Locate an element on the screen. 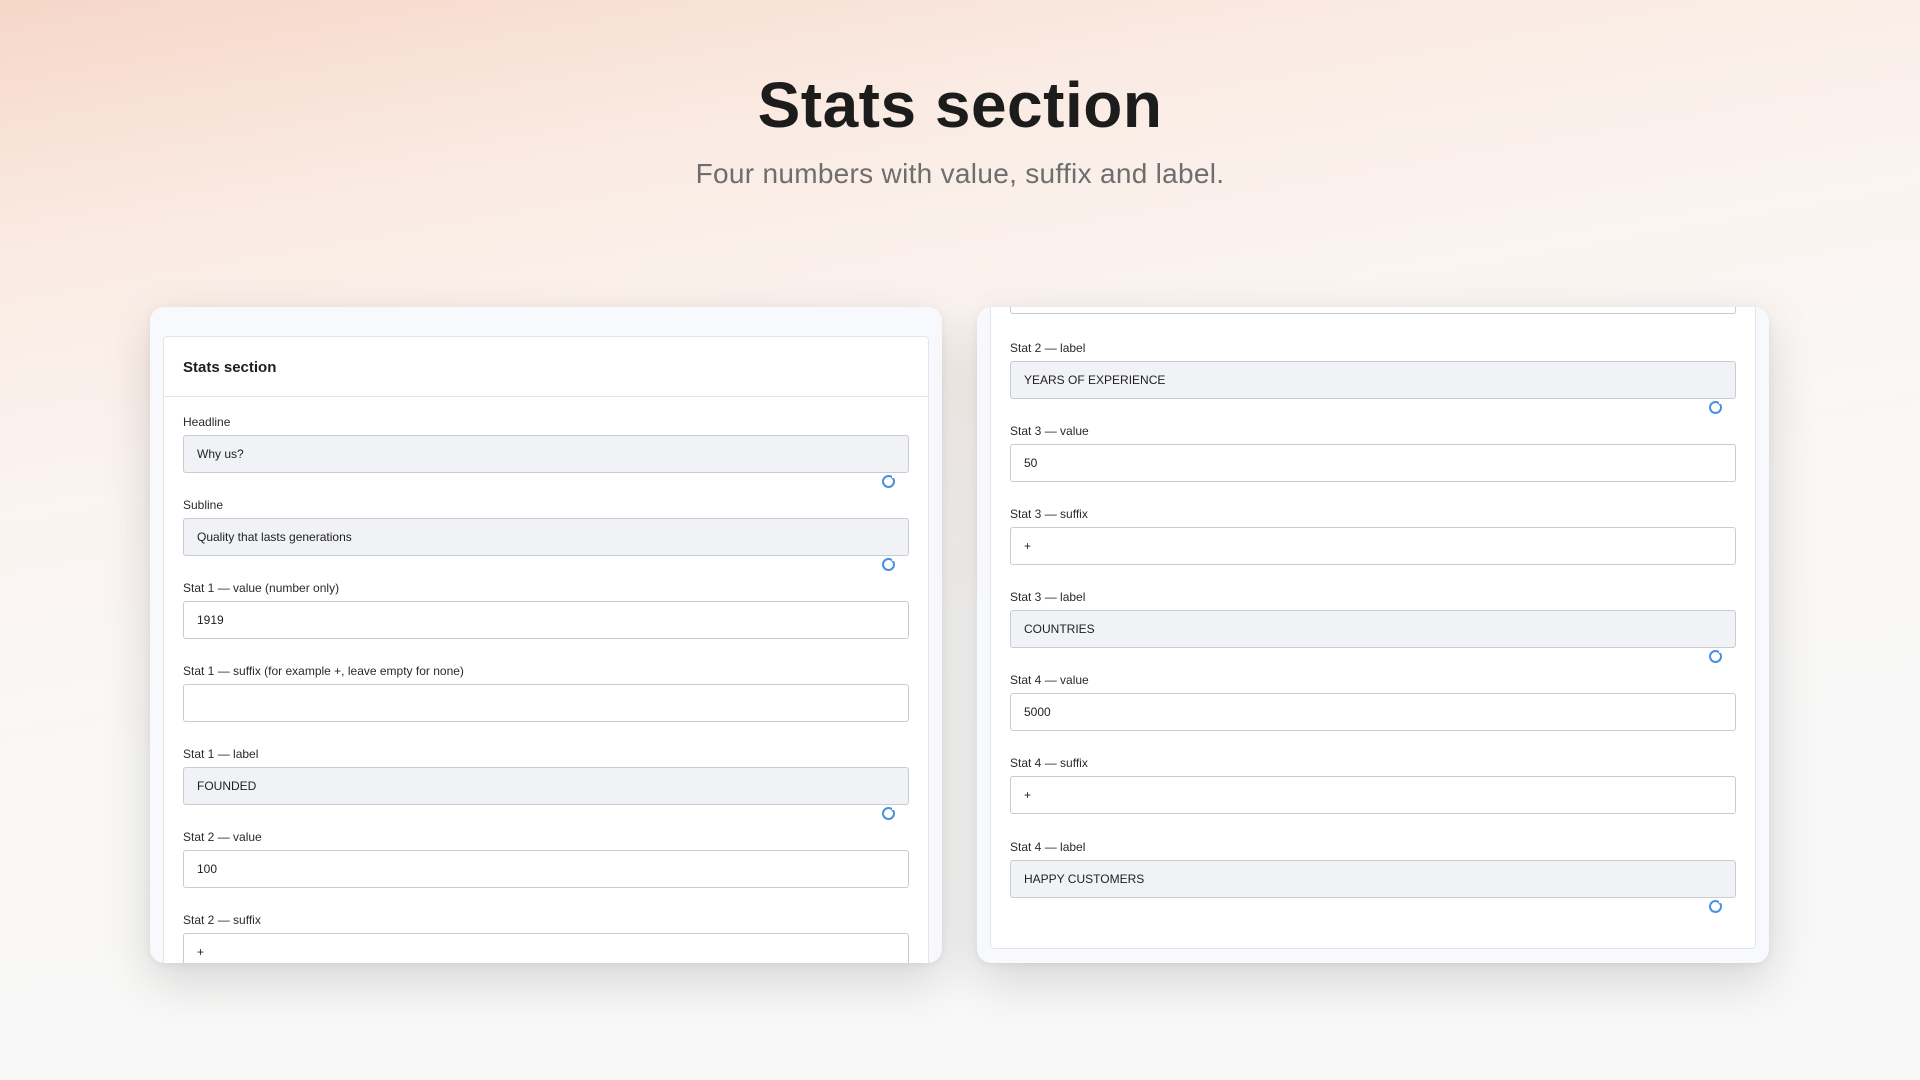  stat2-value-field: Stat 2 — value is located at coordinates (546, 859).